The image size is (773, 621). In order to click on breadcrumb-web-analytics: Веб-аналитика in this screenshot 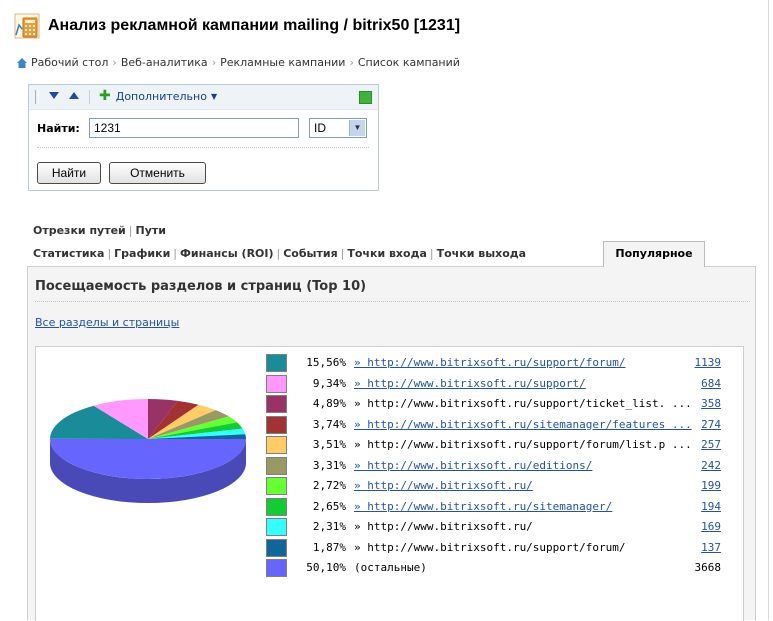, I will do `click(164, 62)`.